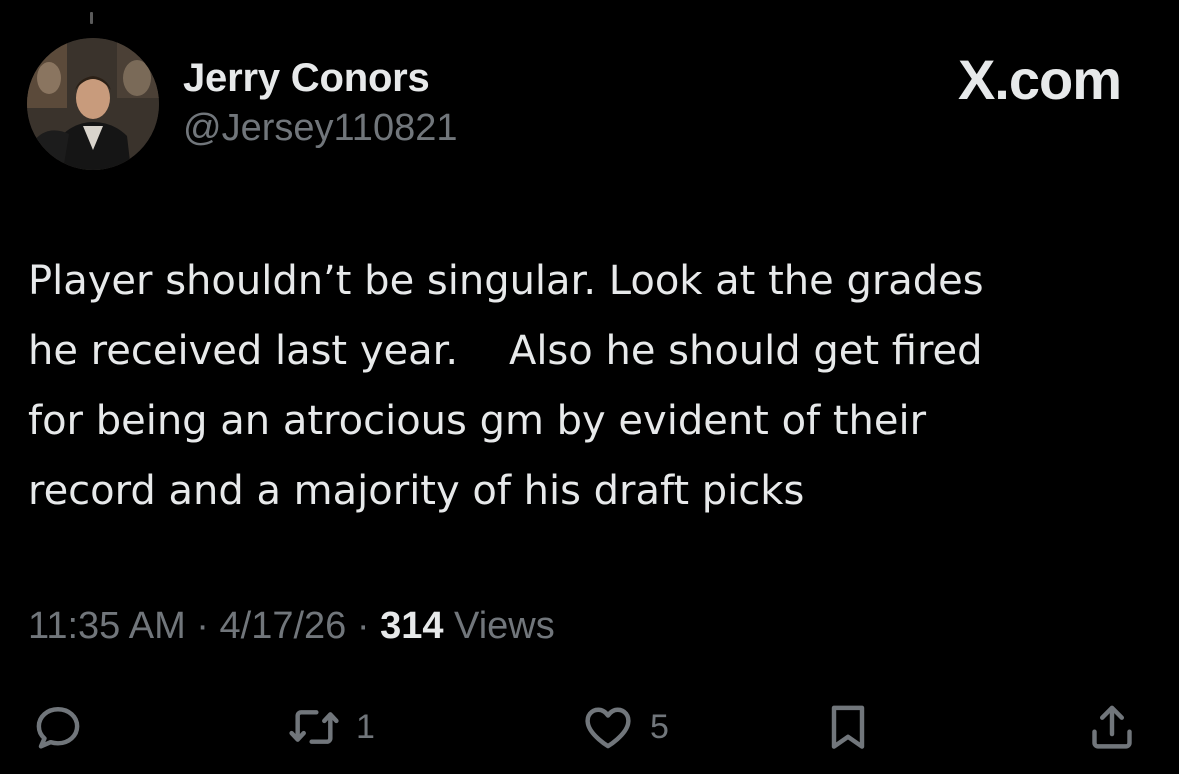  I want to click on share-icon, so click(1112, 727).